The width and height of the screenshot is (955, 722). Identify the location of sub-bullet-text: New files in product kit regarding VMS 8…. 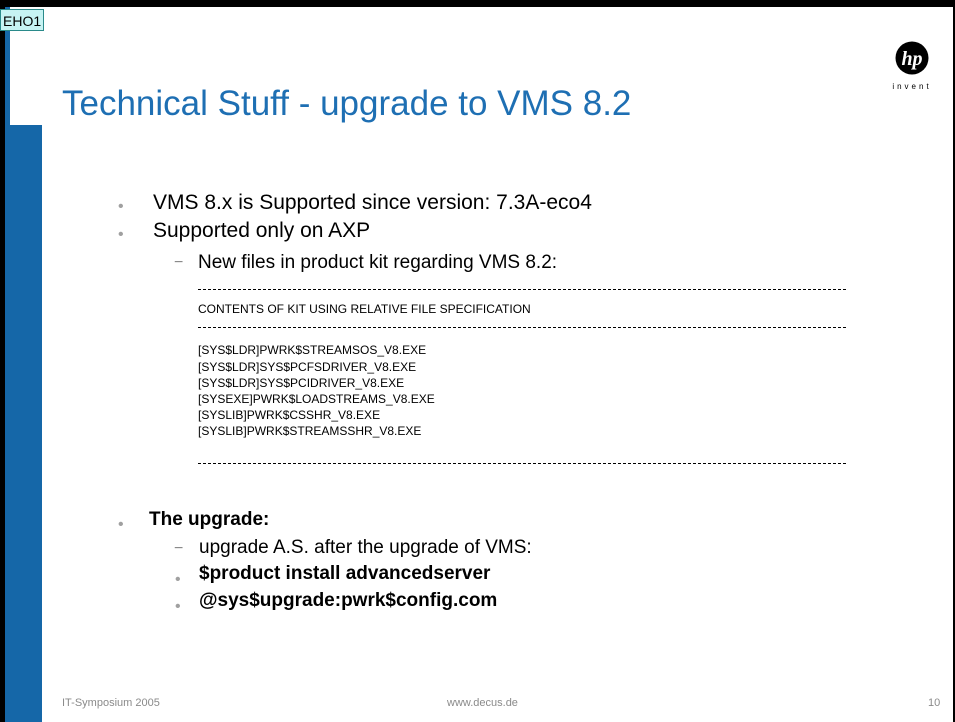
(378, 262).